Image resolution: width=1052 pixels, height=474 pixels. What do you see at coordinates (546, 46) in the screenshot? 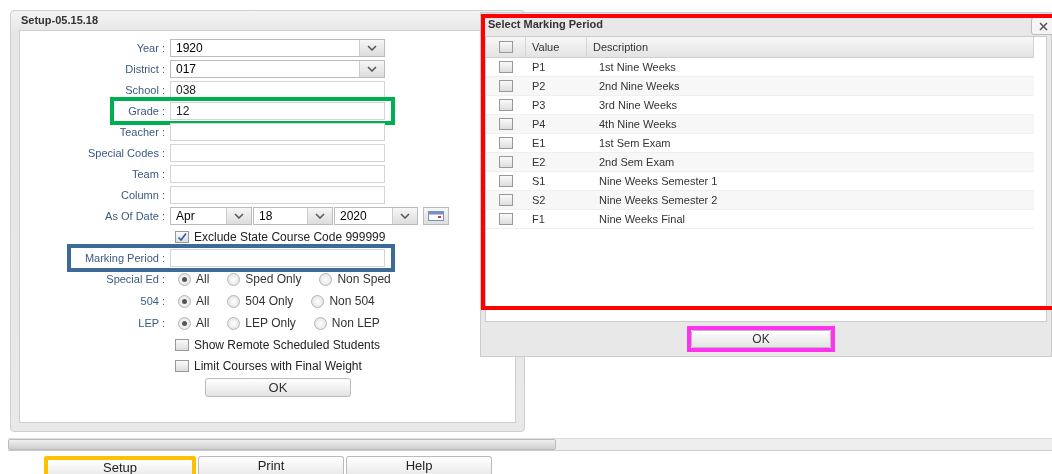
I see `column-header: Value` at bounding box center [546, 46].